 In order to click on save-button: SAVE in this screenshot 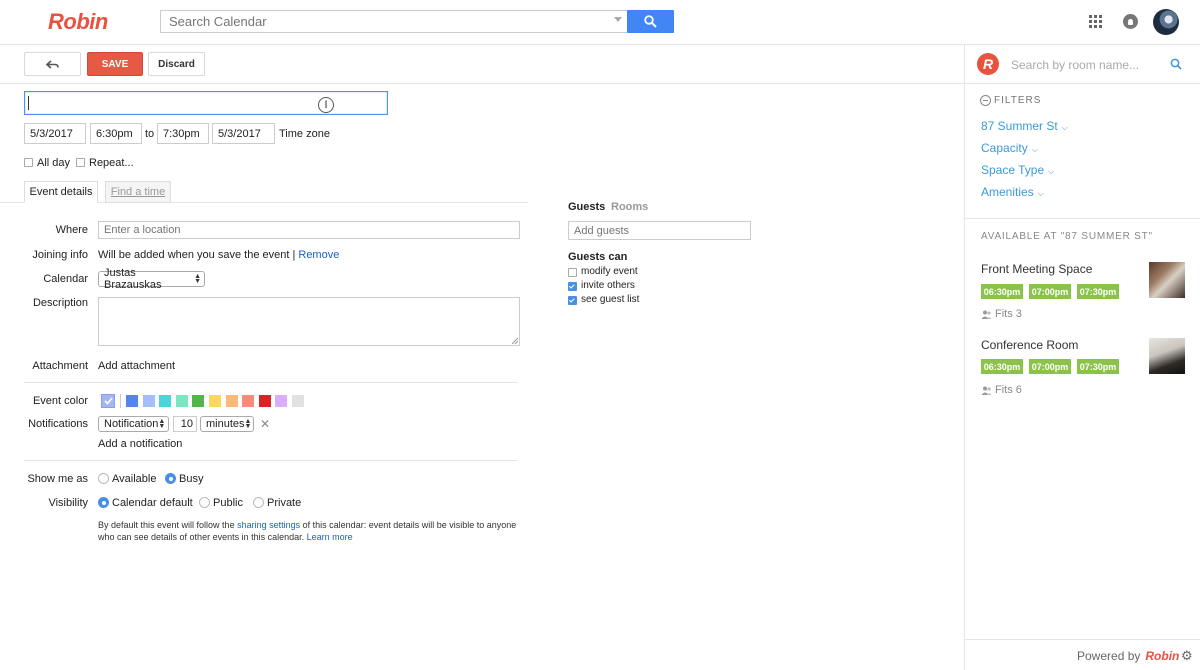, I will do `click(115, 64)`.